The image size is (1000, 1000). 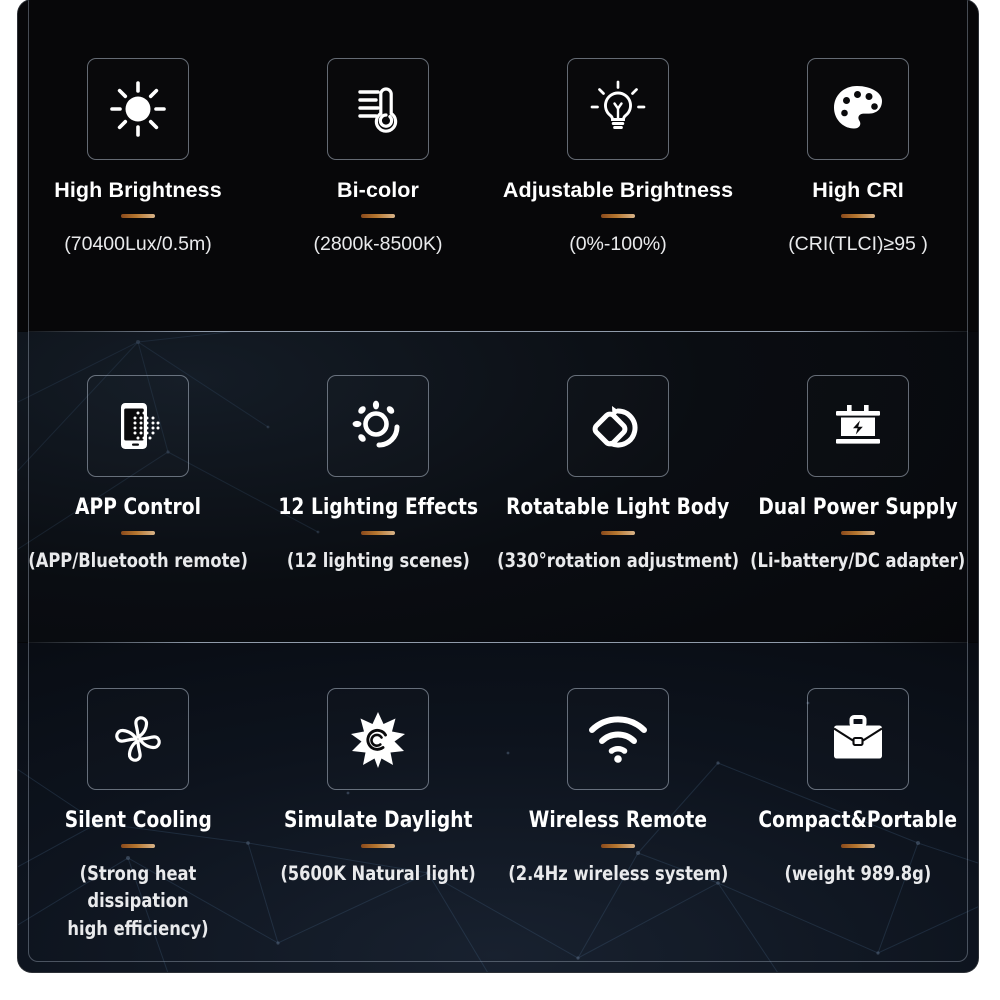 I want to click on feature-title: Silent Cooling, so click(x=138, y=820).